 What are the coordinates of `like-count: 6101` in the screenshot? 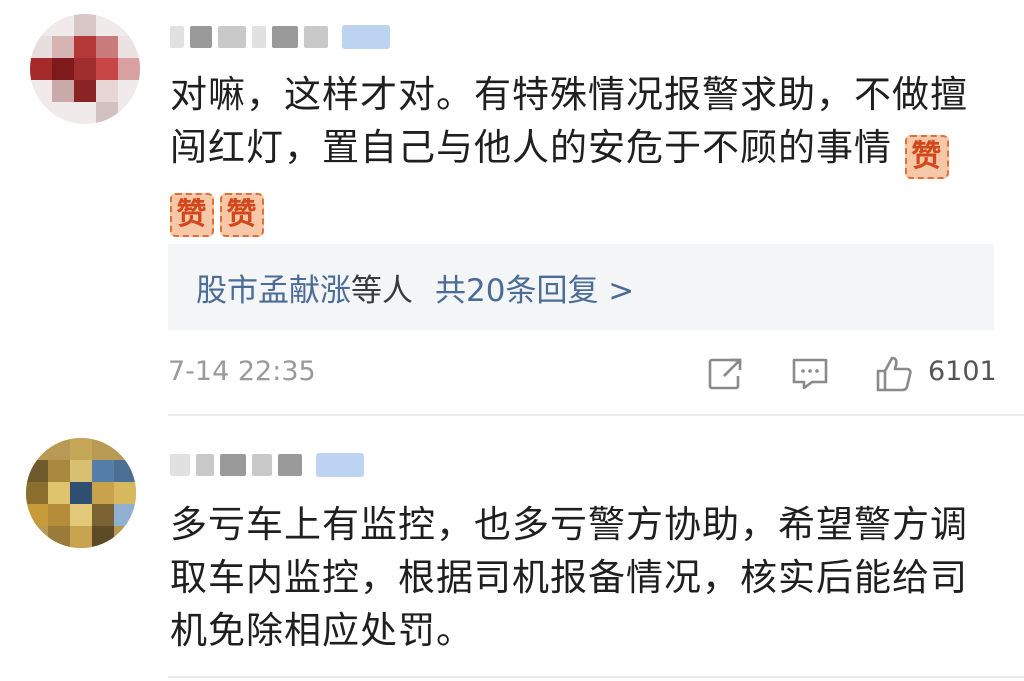 It's located at (962, 371).